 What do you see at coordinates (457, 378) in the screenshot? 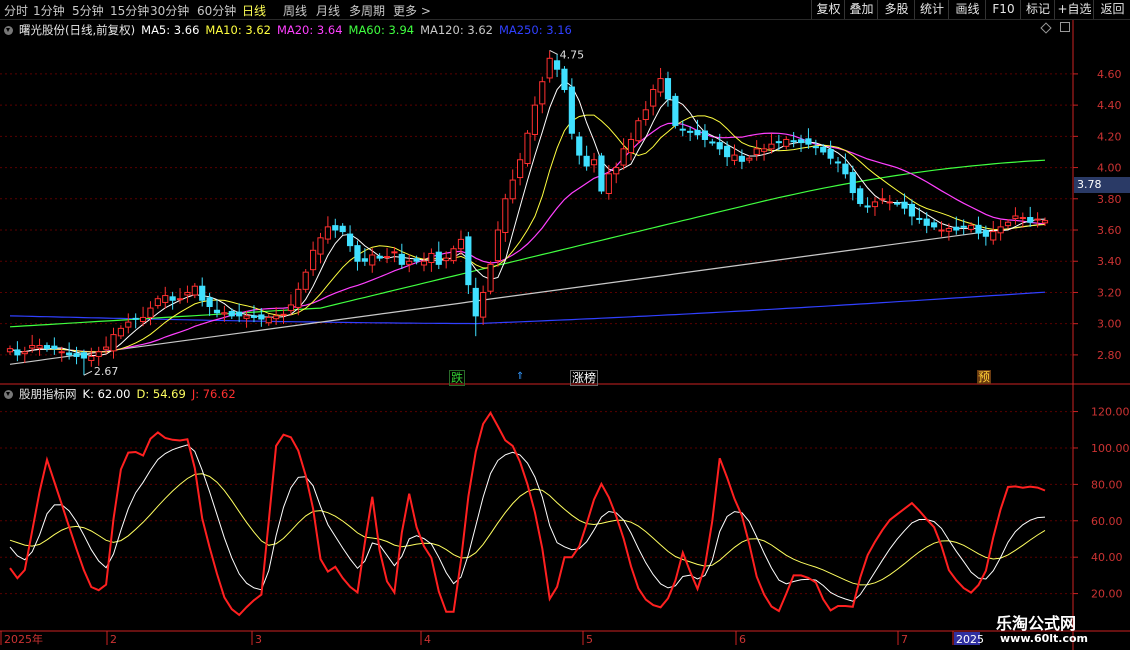
I see `event-marker-fall: 跌` at bounding box center [457, 378].